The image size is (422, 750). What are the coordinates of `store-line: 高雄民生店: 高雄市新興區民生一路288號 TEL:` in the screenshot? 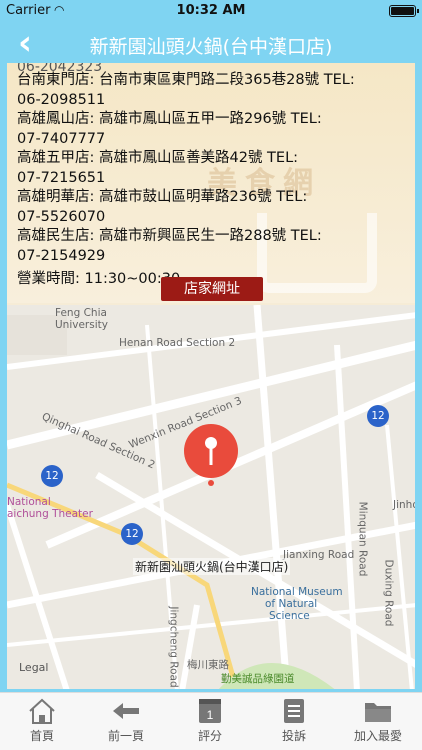 It's located at (212, 237).